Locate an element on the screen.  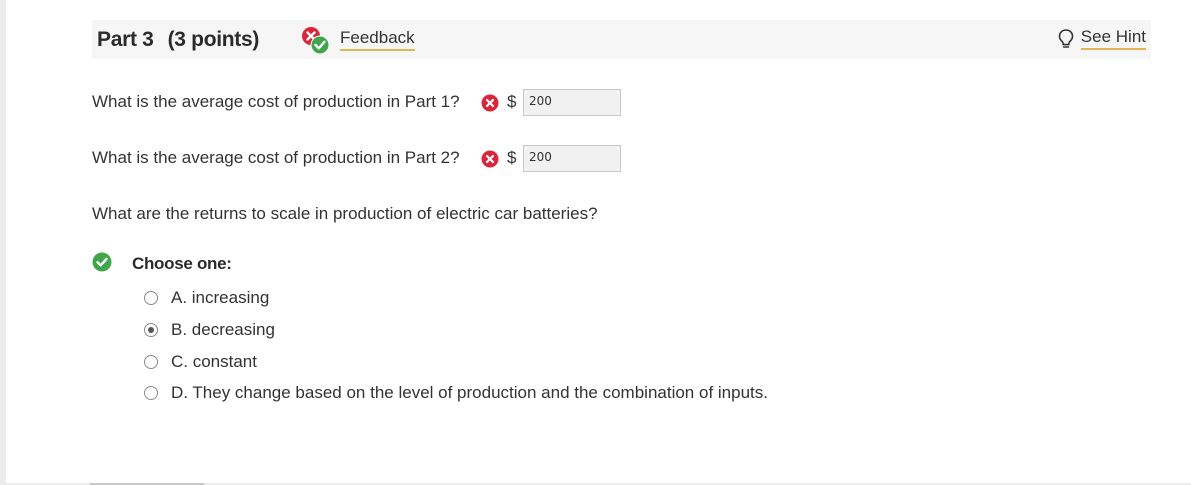
radio-button-selected is located at coordinates (151, 330).